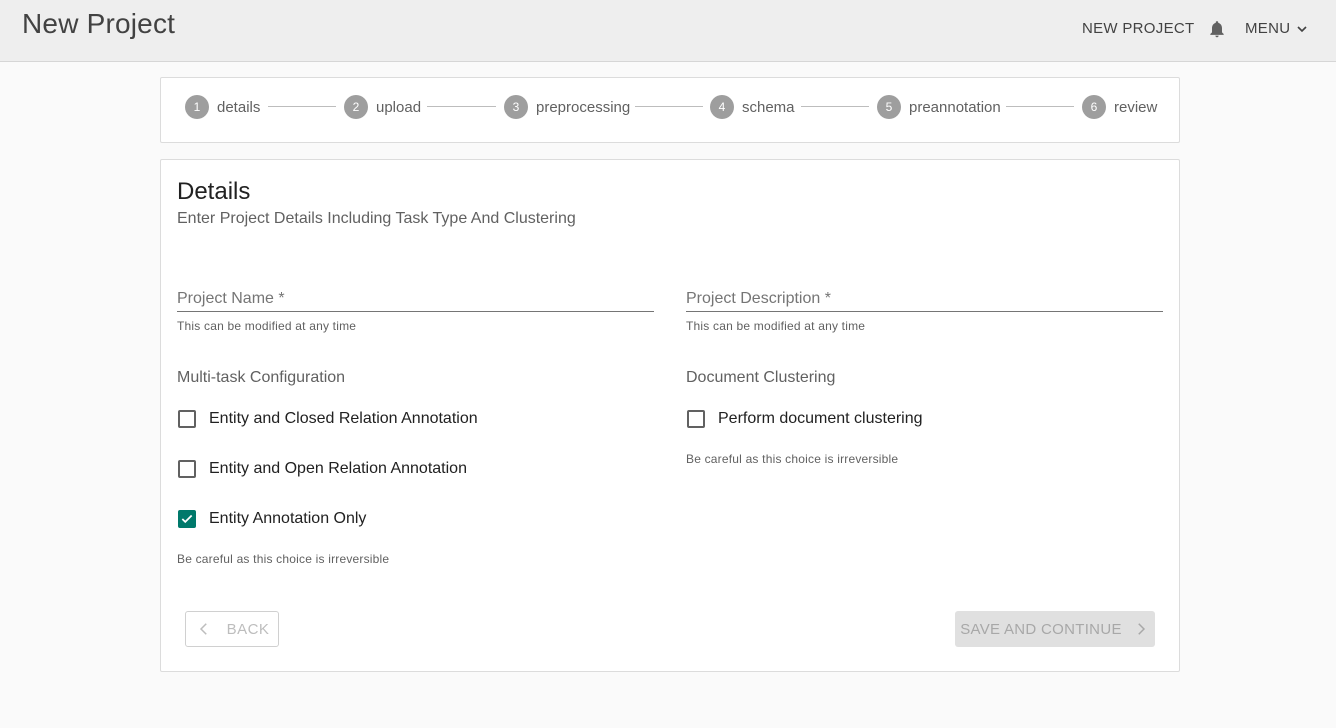  Describe the element at coordinates (516, 107) in the screenshot. I see `step-number: 3` at that location.